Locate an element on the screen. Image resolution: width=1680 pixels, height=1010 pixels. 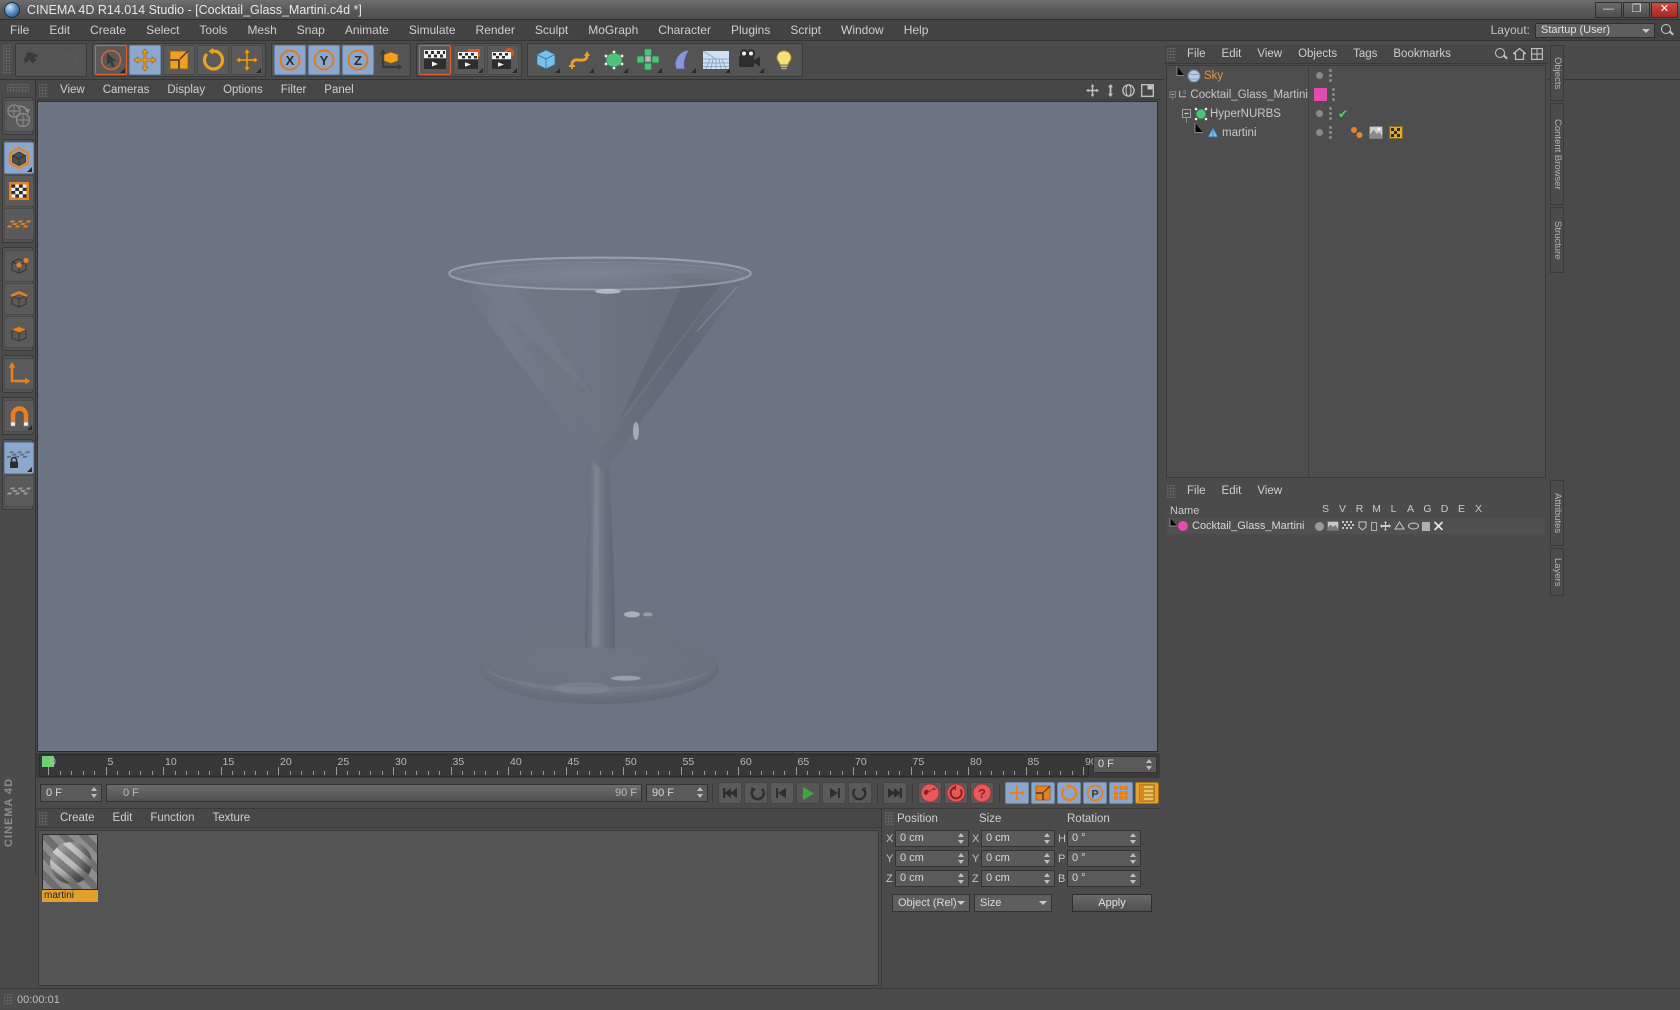
dope-sheet-icon is located at coordinates (1147, 793).